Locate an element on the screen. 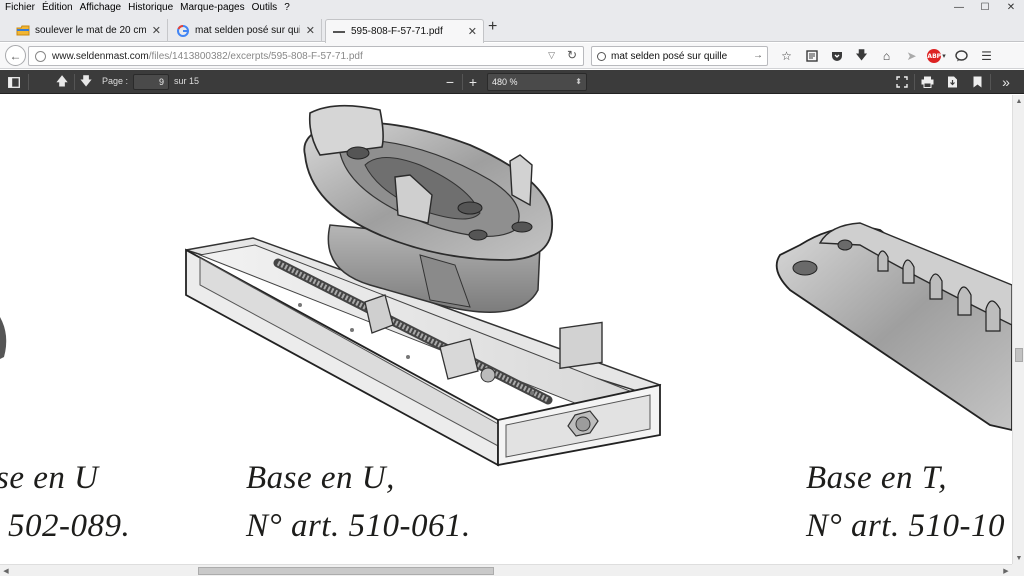 This screenshot has width=1024, height=577. url-domain: www.seldenmast.com is located at coordinates (100, 56).